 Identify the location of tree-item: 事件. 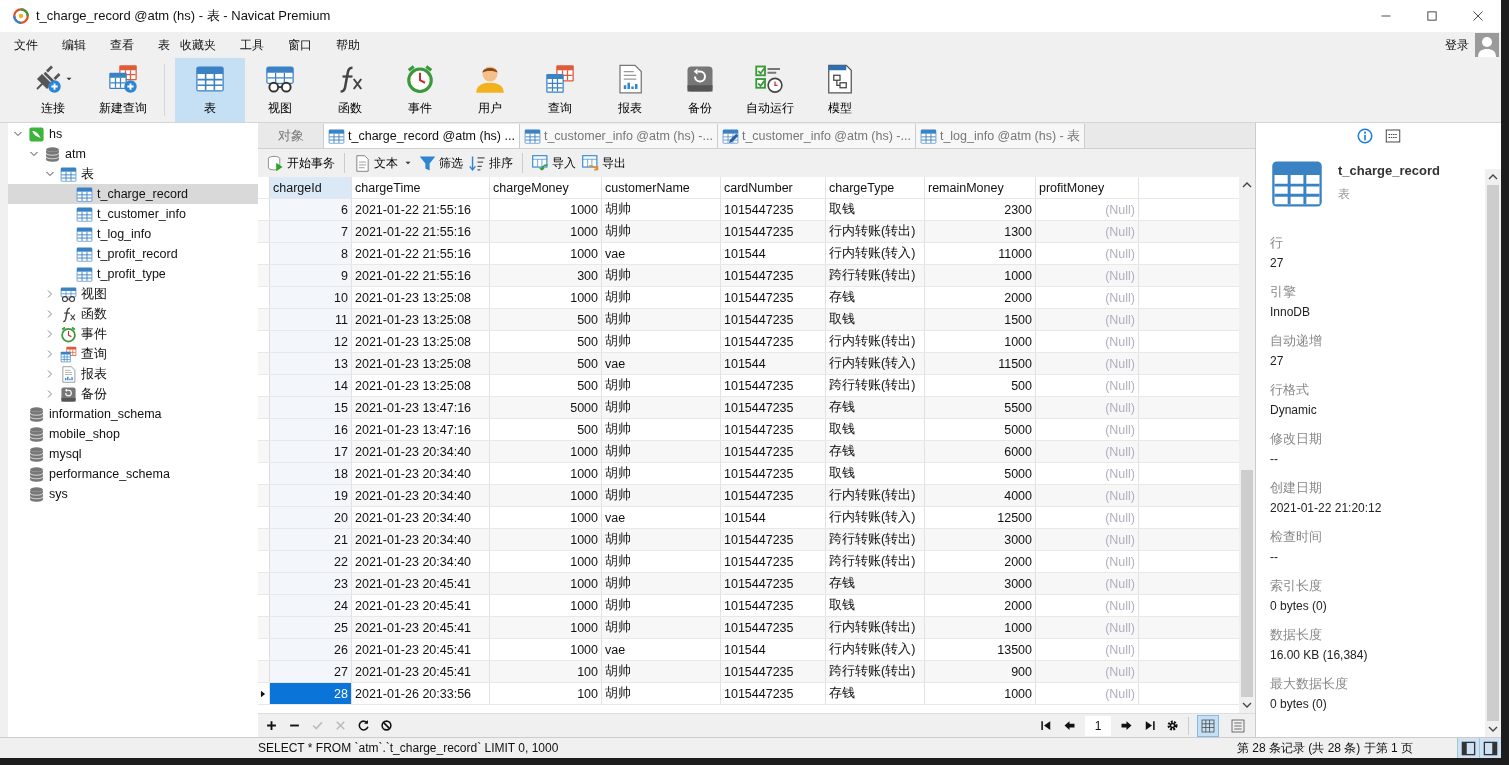
(133, 334).